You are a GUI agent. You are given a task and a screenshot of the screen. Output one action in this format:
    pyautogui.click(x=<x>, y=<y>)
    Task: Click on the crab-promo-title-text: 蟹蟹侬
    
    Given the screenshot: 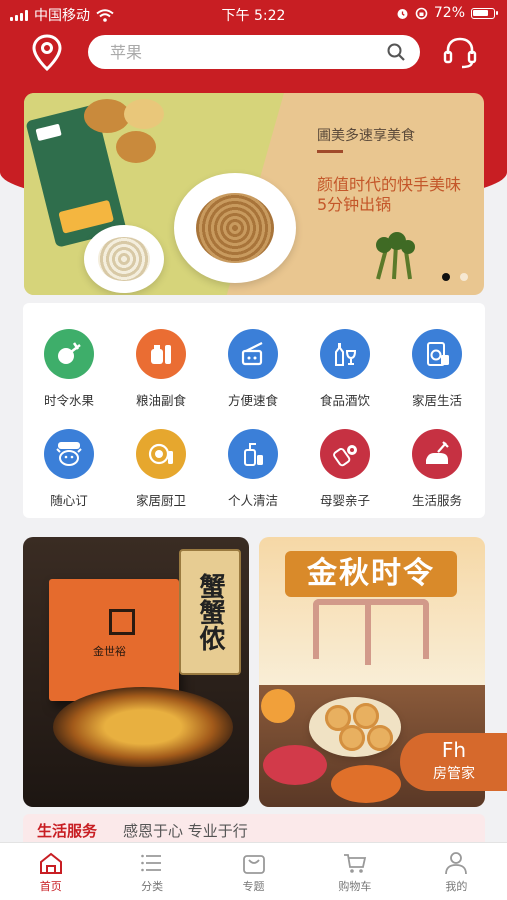 What is the action you would take?
    pyautogui.click(x=210, y=612)
    